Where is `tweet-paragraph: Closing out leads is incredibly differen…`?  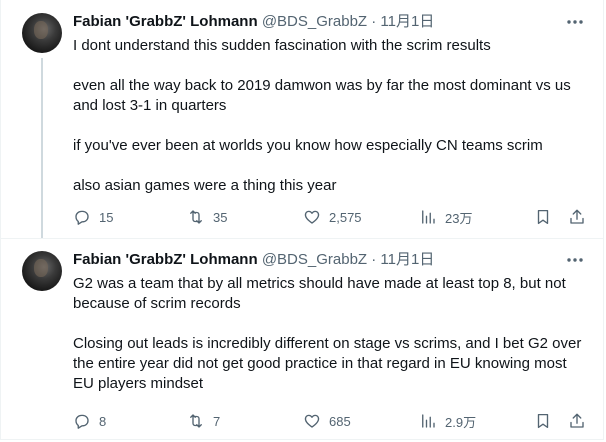 tweet-paragraph: Closing out leads is incredibly differen… is located at coordinates (327, 363).